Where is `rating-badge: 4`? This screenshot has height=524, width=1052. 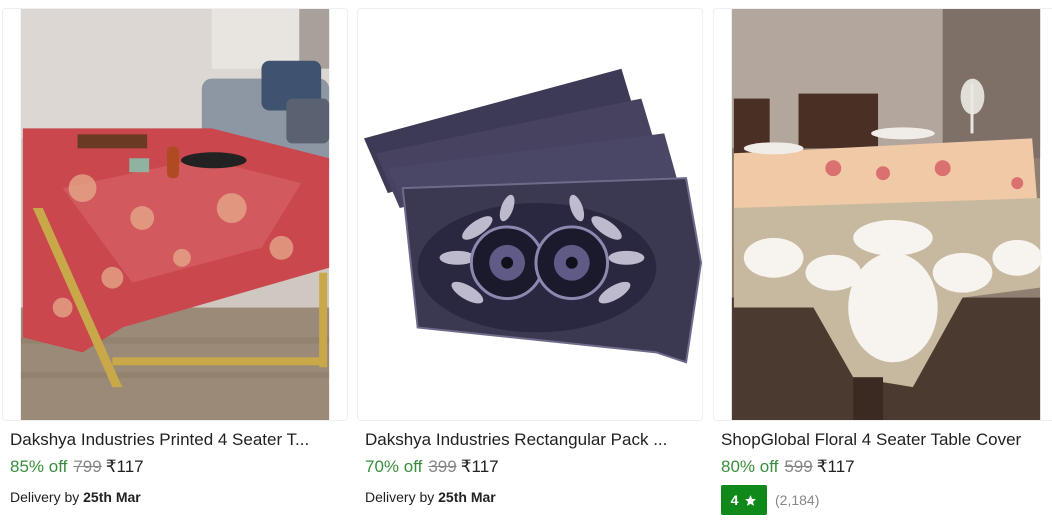 rating-badge: 4 is located at coordinates (744, 500).